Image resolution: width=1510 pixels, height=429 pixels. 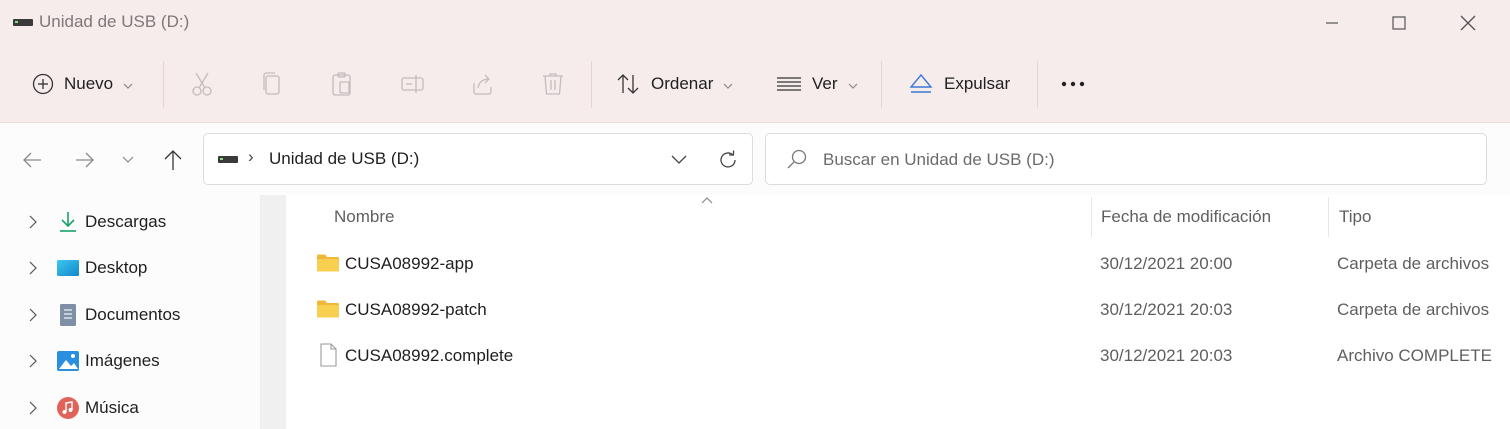 I want to click on trash-icon, so click(x=553, y=84).